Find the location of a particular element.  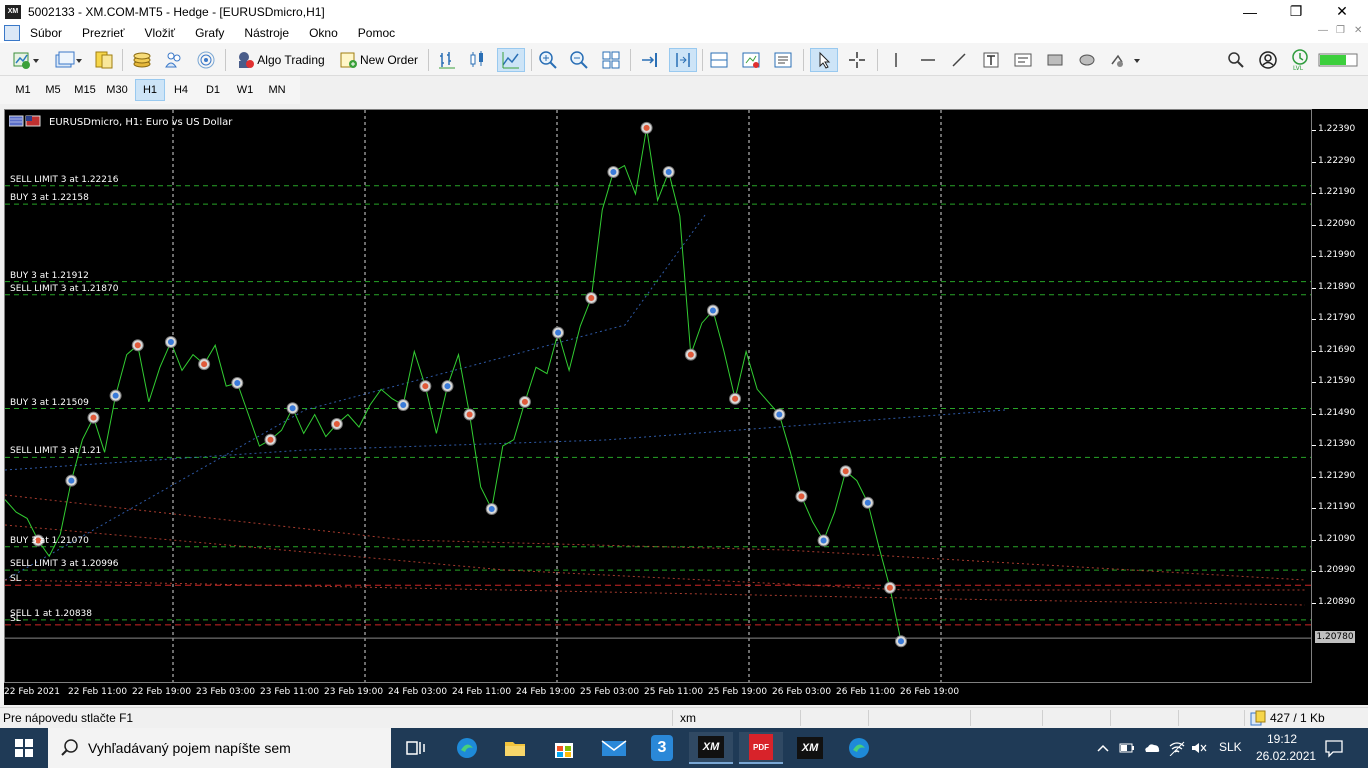

zoom-out-button is located at coordinates (579, 60).